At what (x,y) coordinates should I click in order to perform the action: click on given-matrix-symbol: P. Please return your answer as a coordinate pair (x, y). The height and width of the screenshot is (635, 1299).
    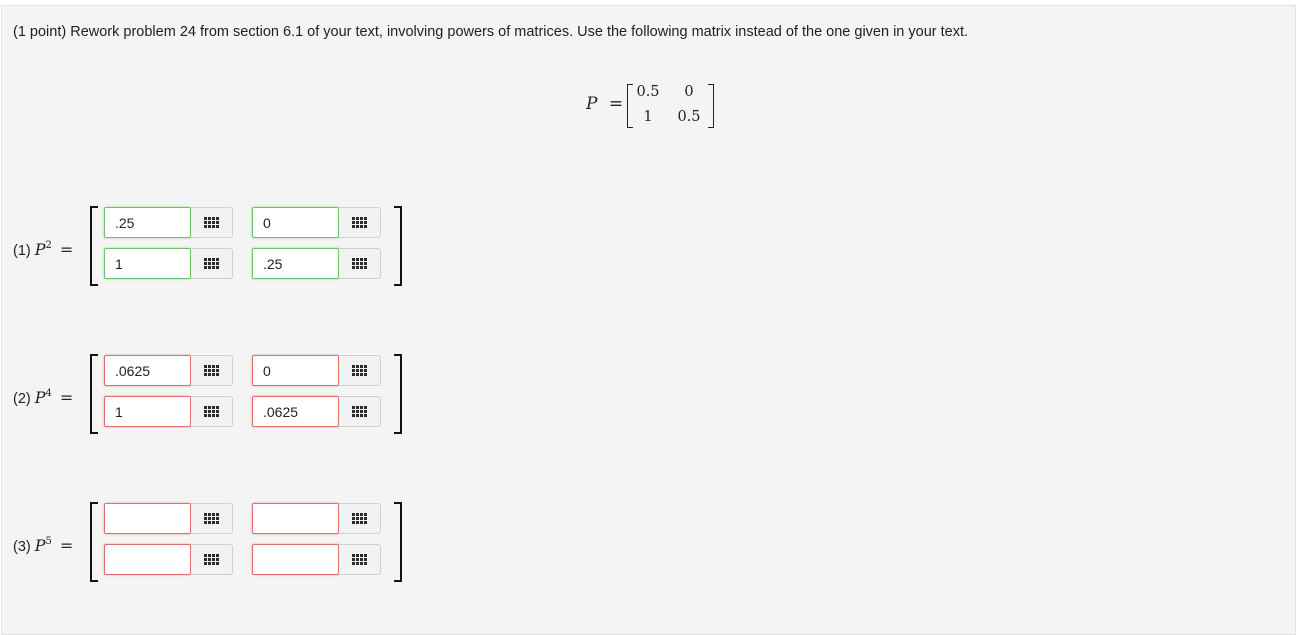
    Looking at the image, I should click on (592, 104).